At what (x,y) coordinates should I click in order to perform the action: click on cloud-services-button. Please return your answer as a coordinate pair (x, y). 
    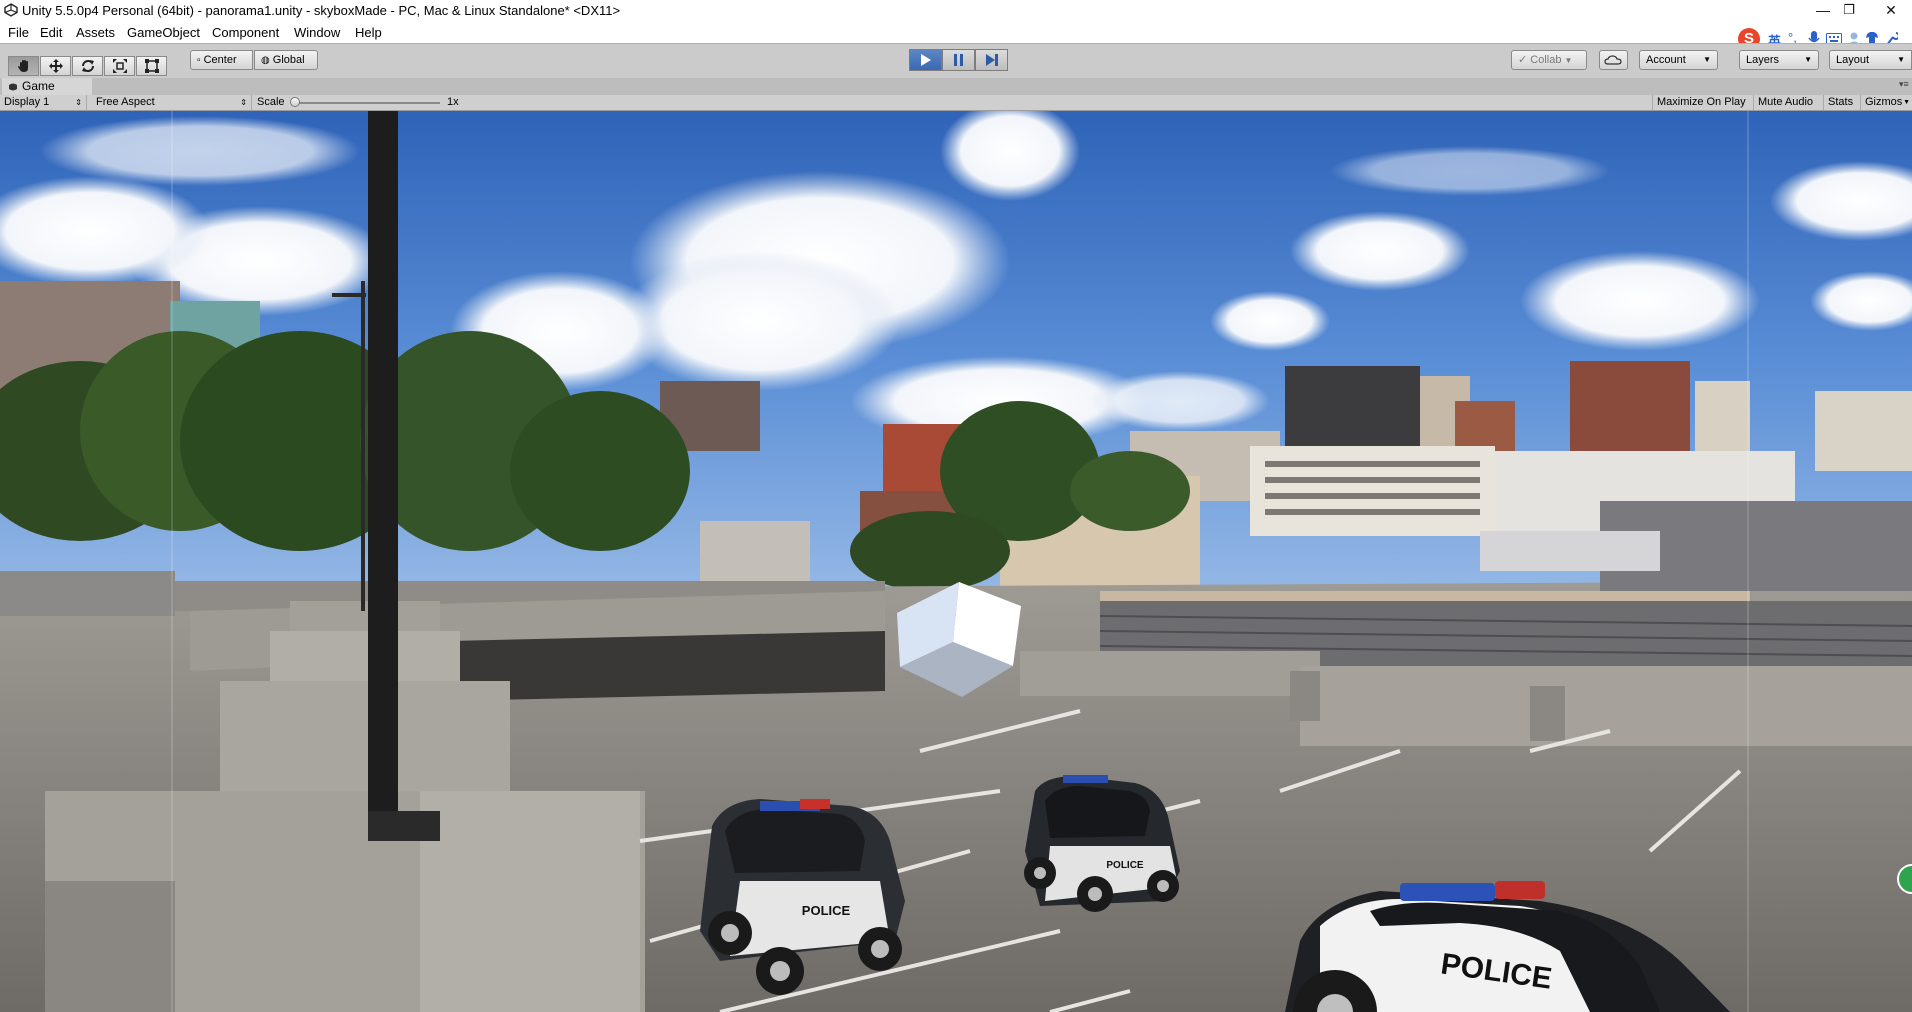
    Looking at the image, I should click on (1613, 60).